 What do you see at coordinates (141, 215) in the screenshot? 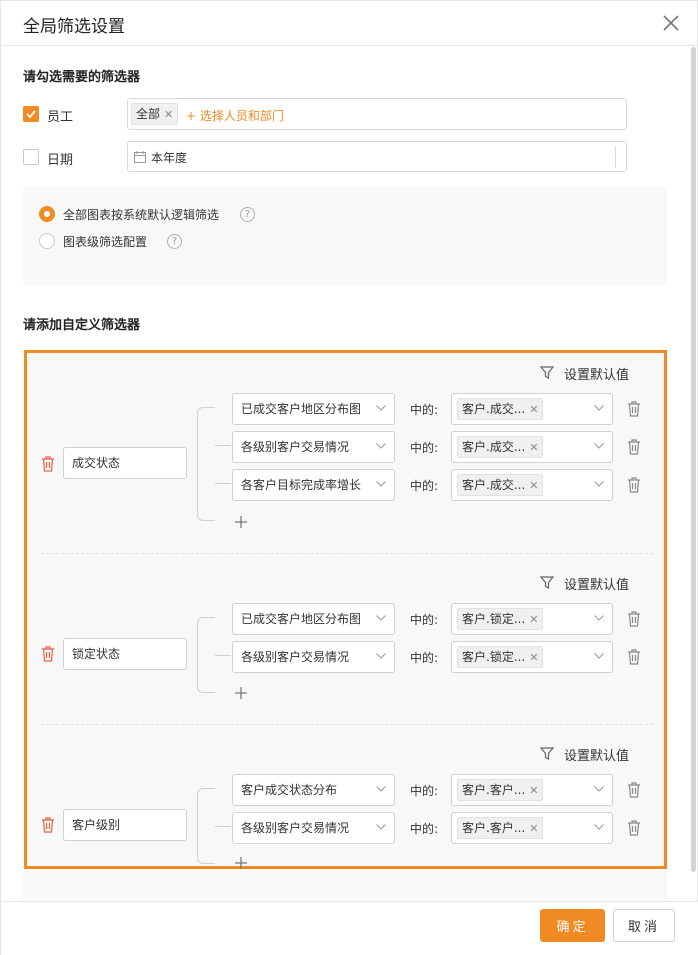
I see `radio-default-logic-label: 全部图表按系统默认逻辑筛选` at bounding box center [141, 215].